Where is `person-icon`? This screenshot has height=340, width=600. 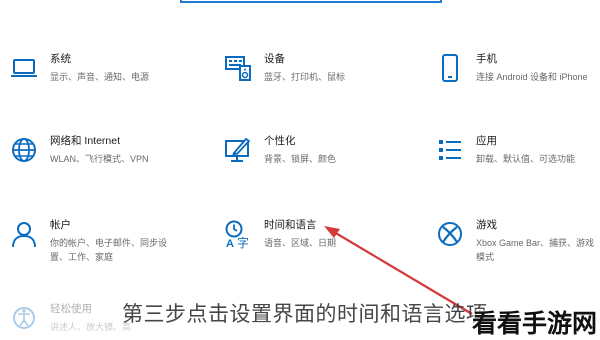 person-icon is located at coordinates (24, 234).